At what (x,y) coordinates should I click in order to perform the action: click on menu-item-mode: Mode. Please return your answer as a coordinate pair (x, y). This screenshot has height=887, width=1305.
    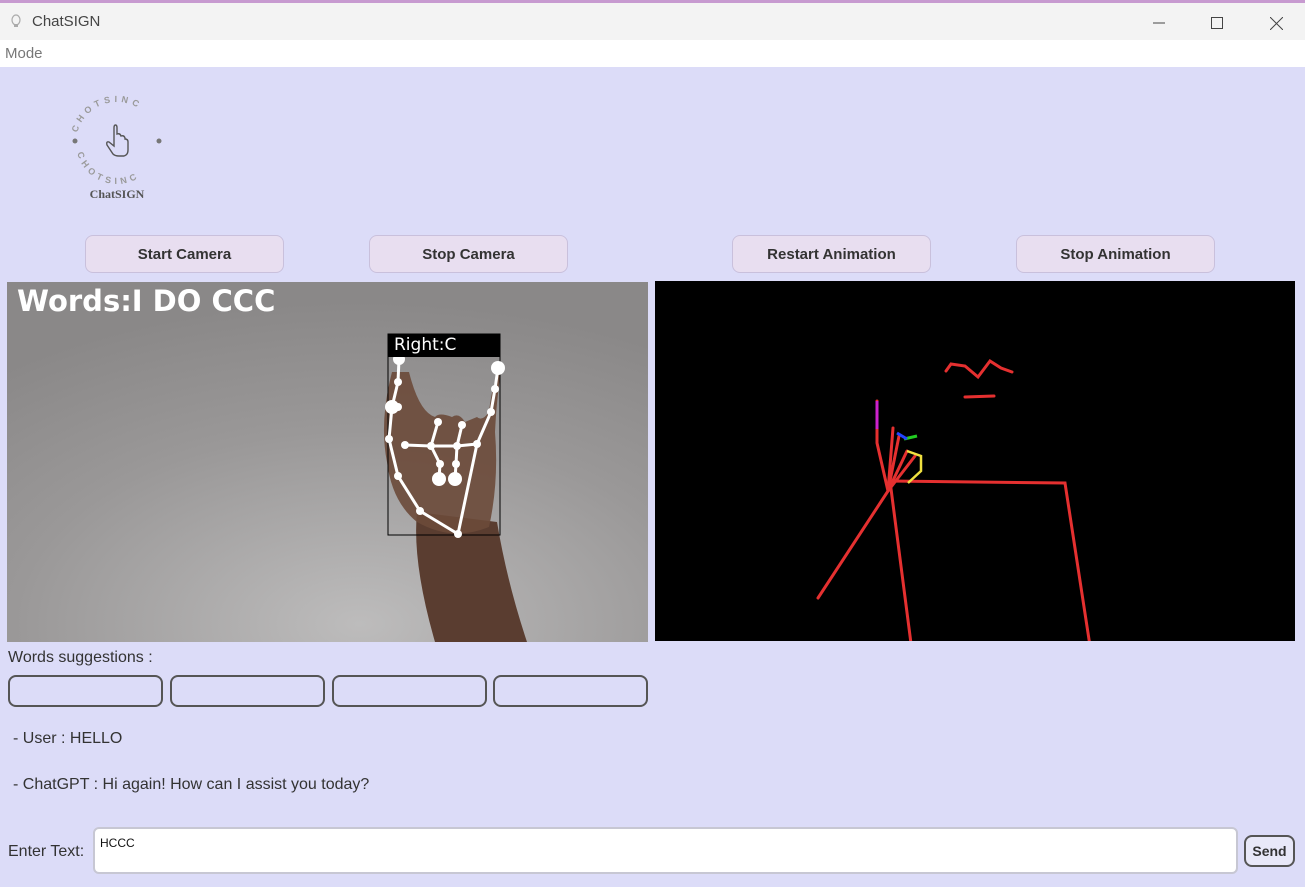
    Looking at the image, I should click on (24, 53).